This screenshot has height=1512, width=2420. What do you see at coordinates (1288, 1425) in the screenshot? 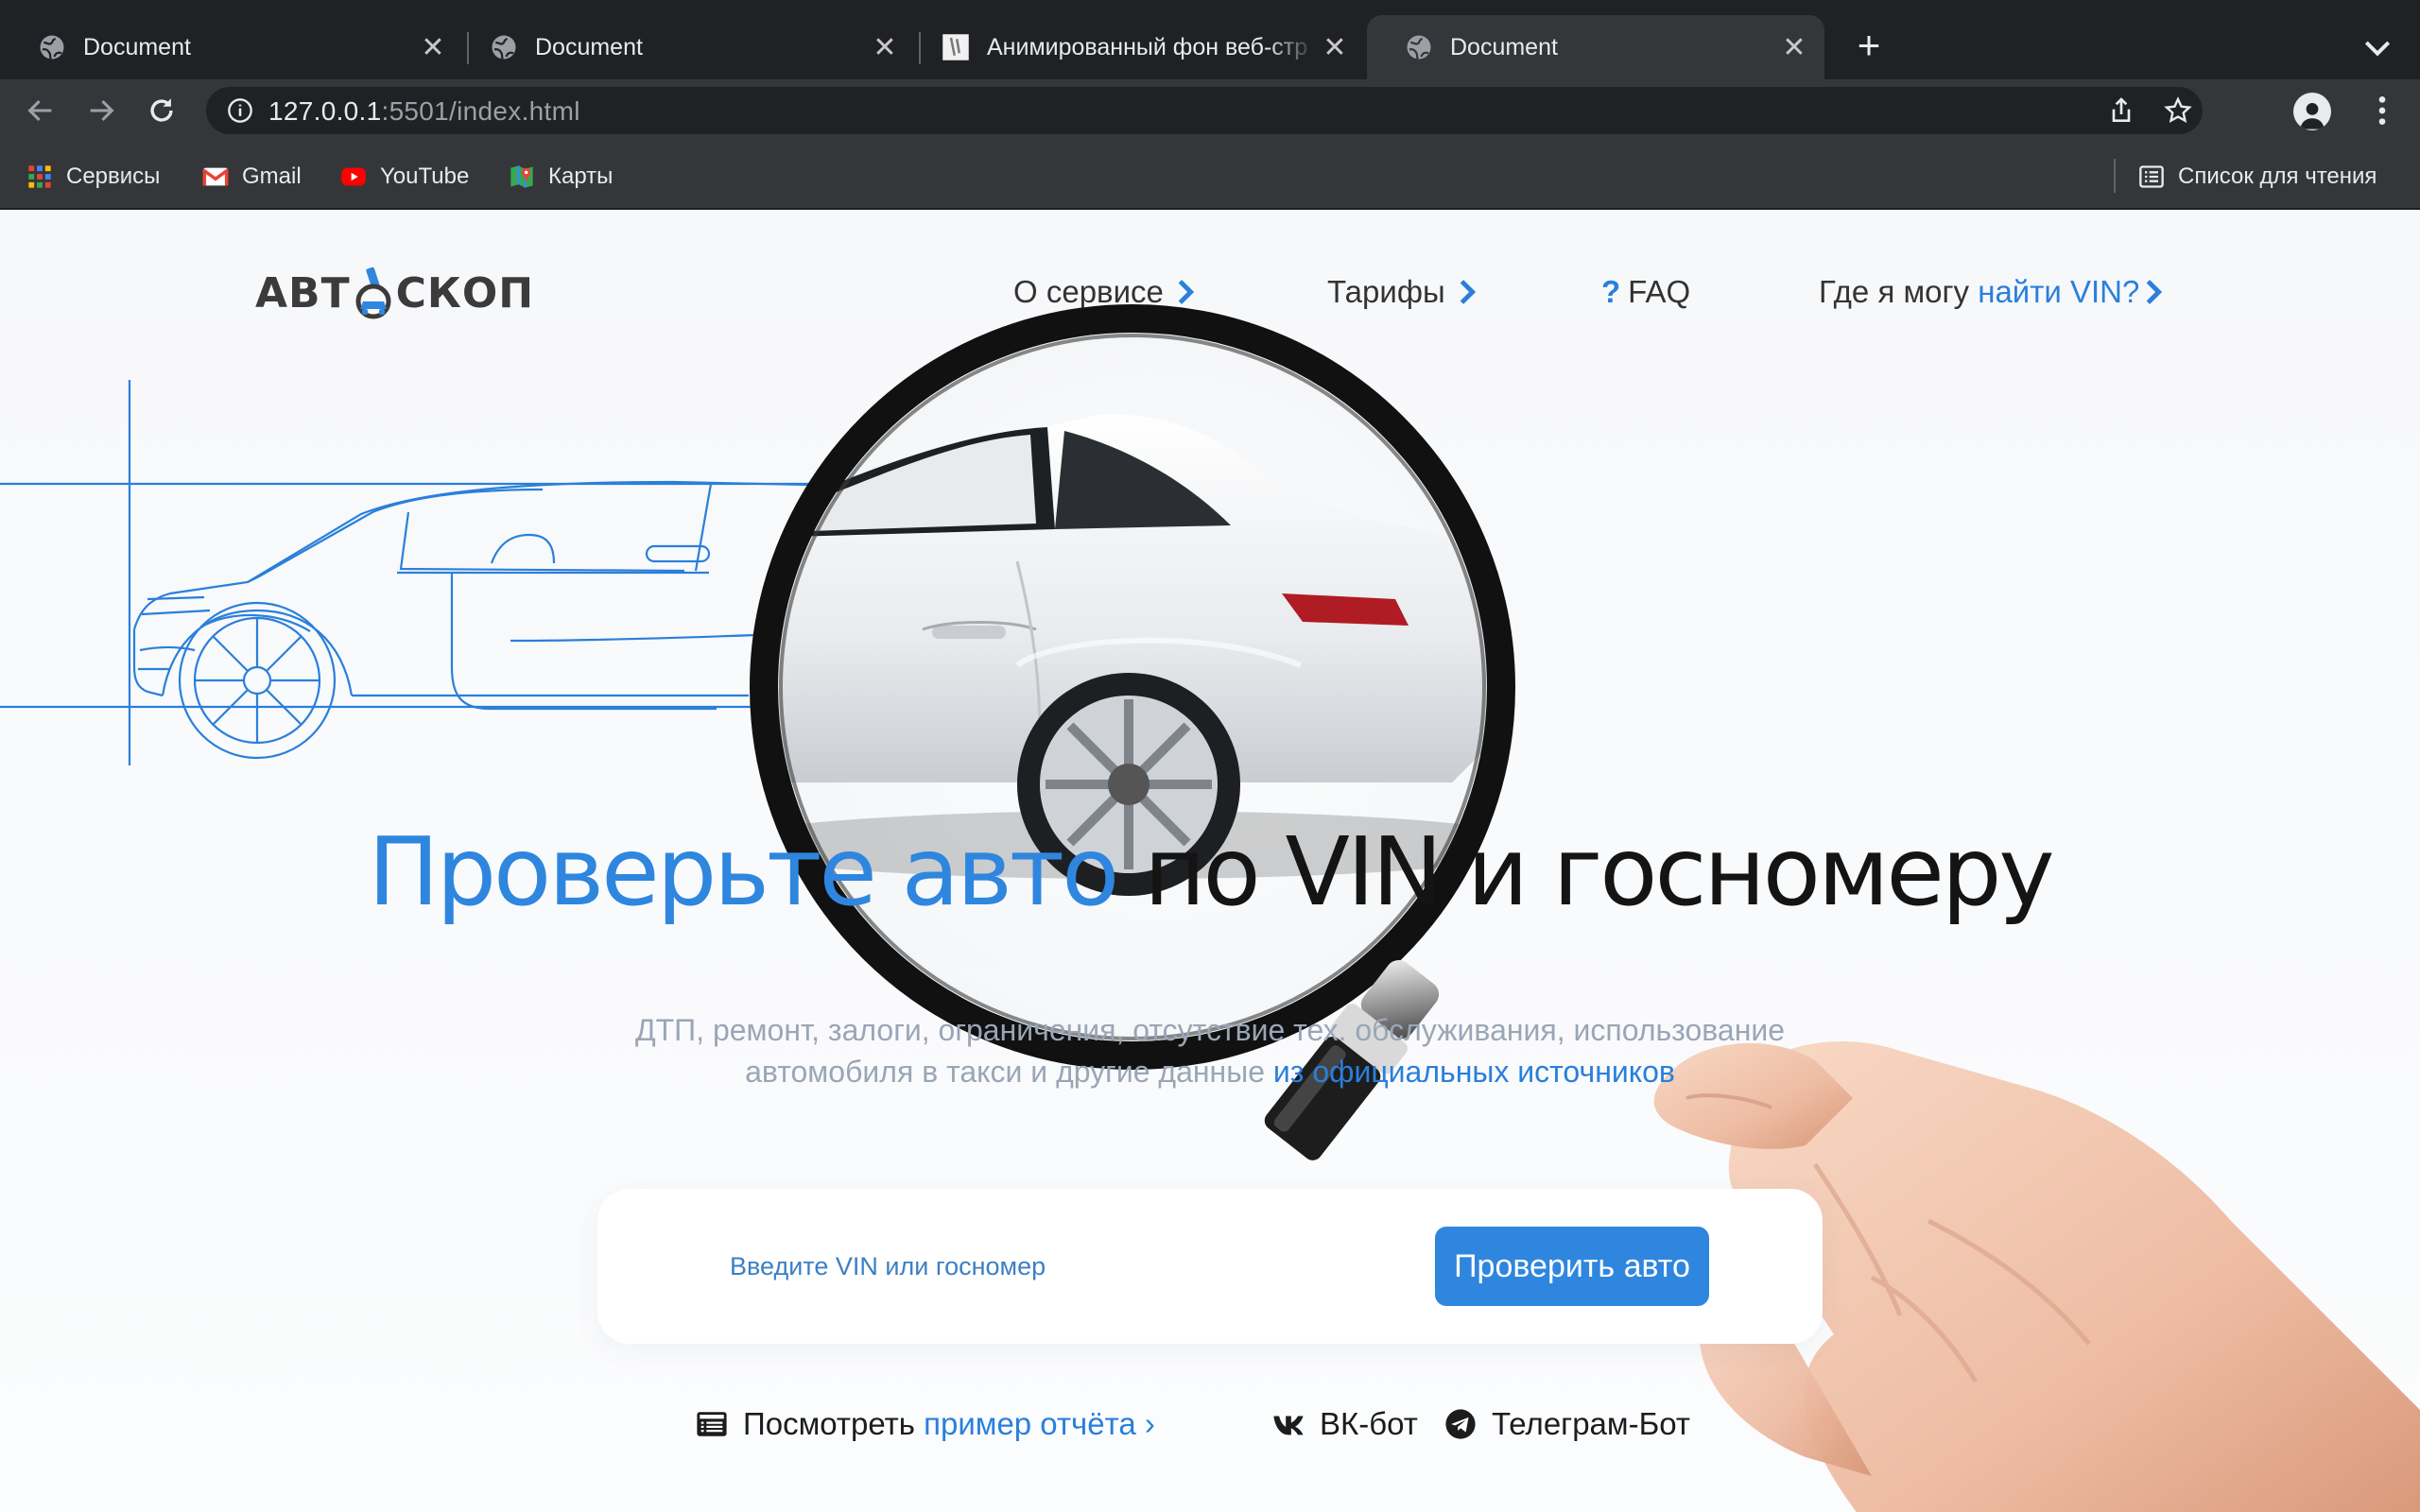
I see `vk-icon` at bounding box center [1288, 1425].